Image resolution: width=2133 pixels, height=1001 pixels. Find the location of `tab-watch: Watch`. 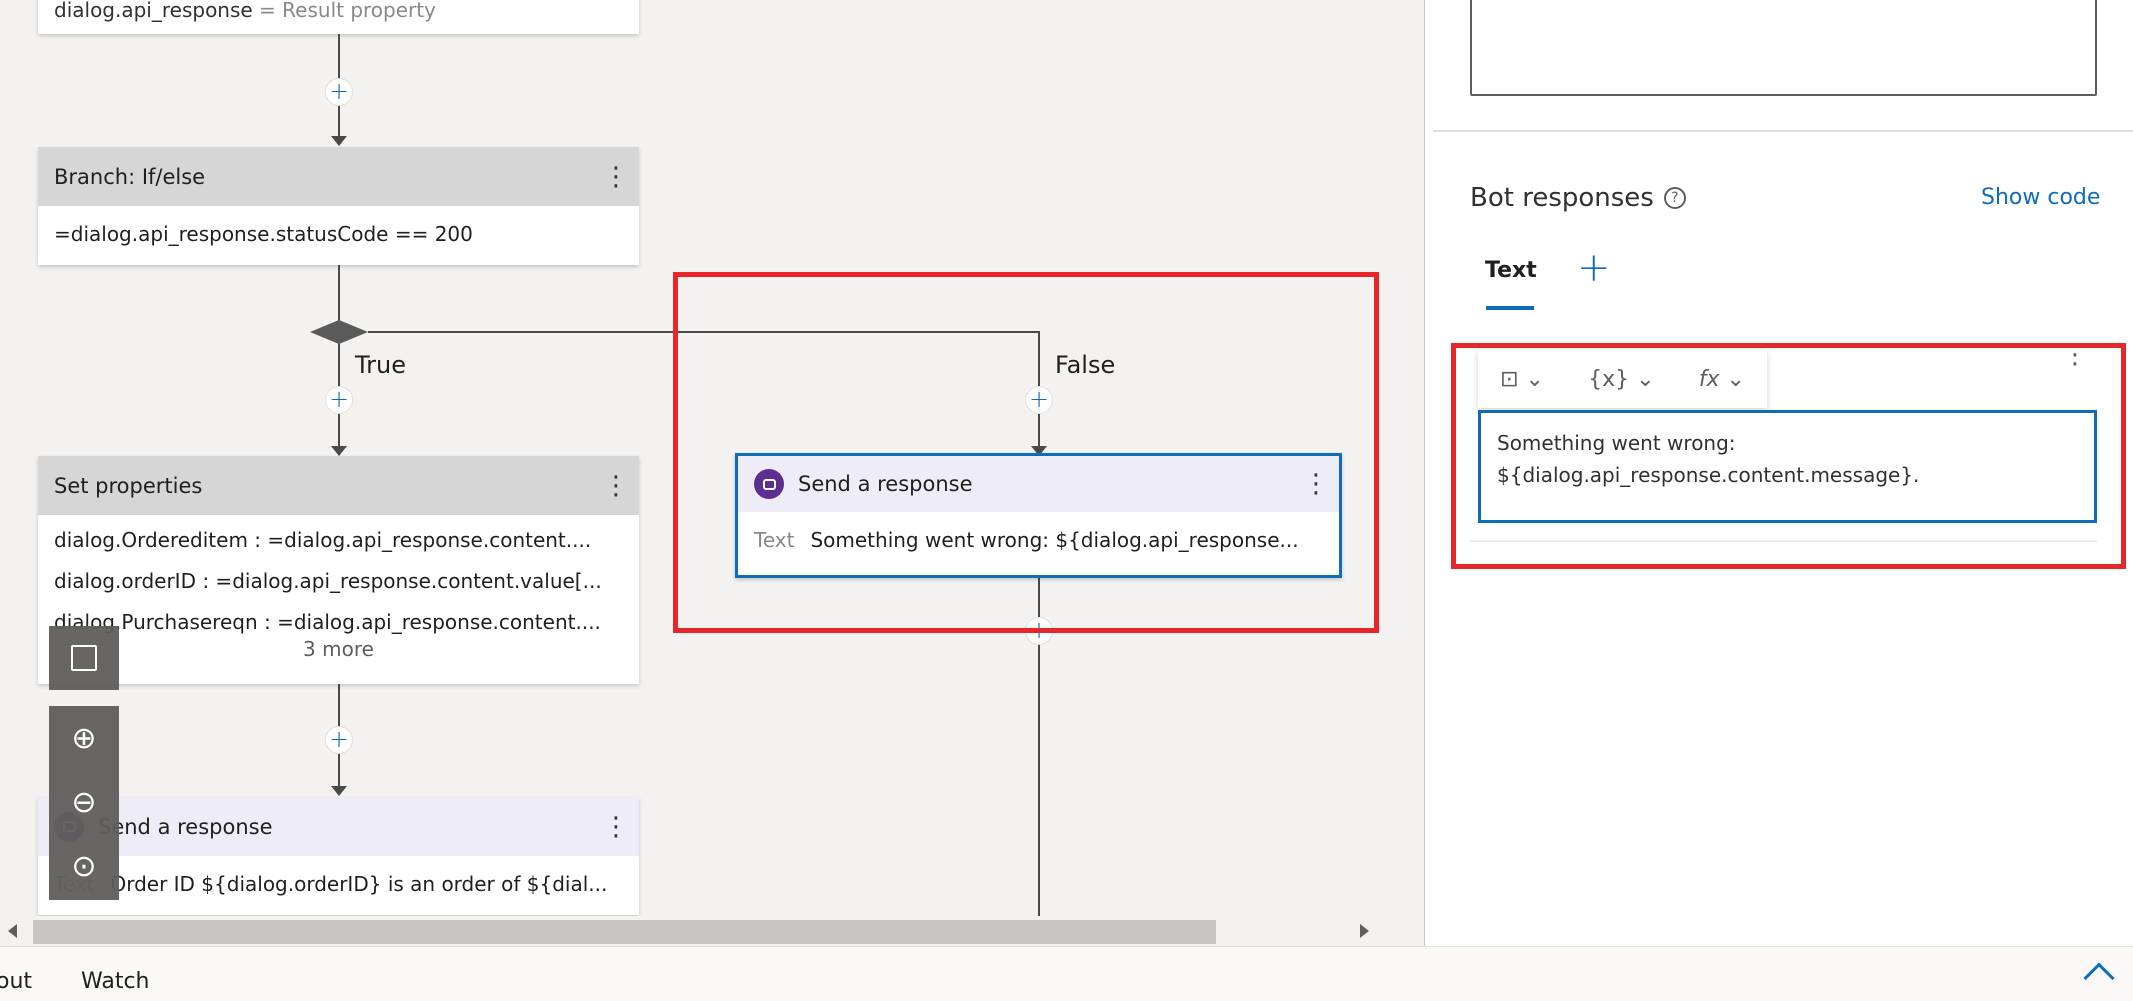

tab-watch: Watch is located at coordinates (115, 981).